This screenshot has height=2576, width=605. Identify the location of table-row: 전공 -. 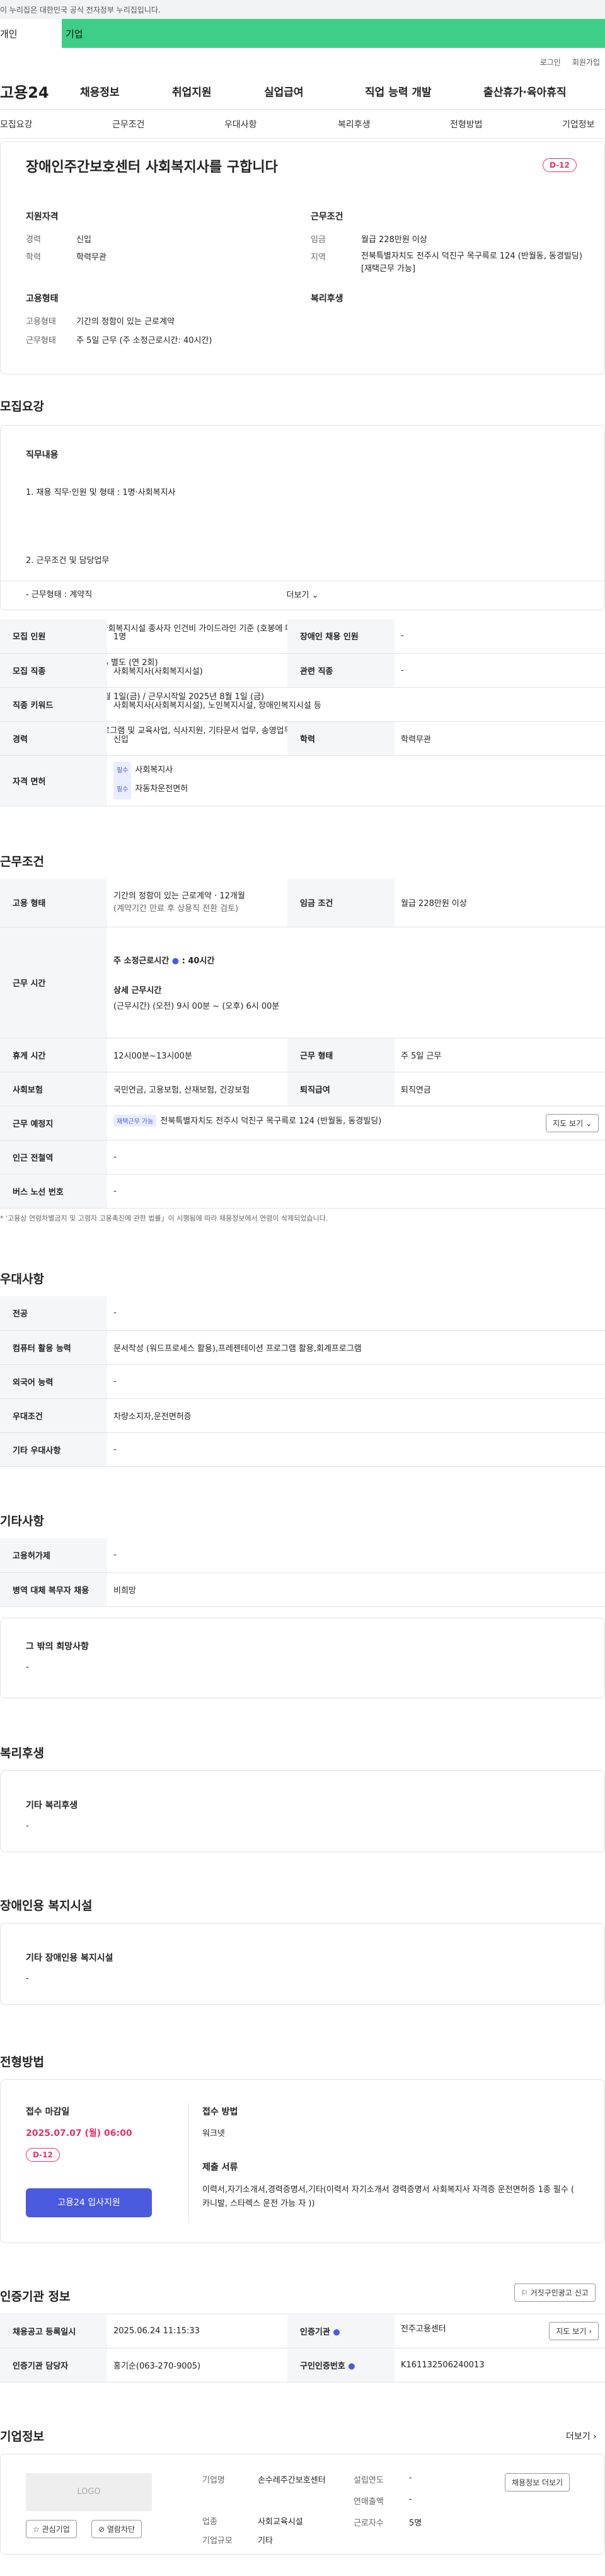
(302, 1313).